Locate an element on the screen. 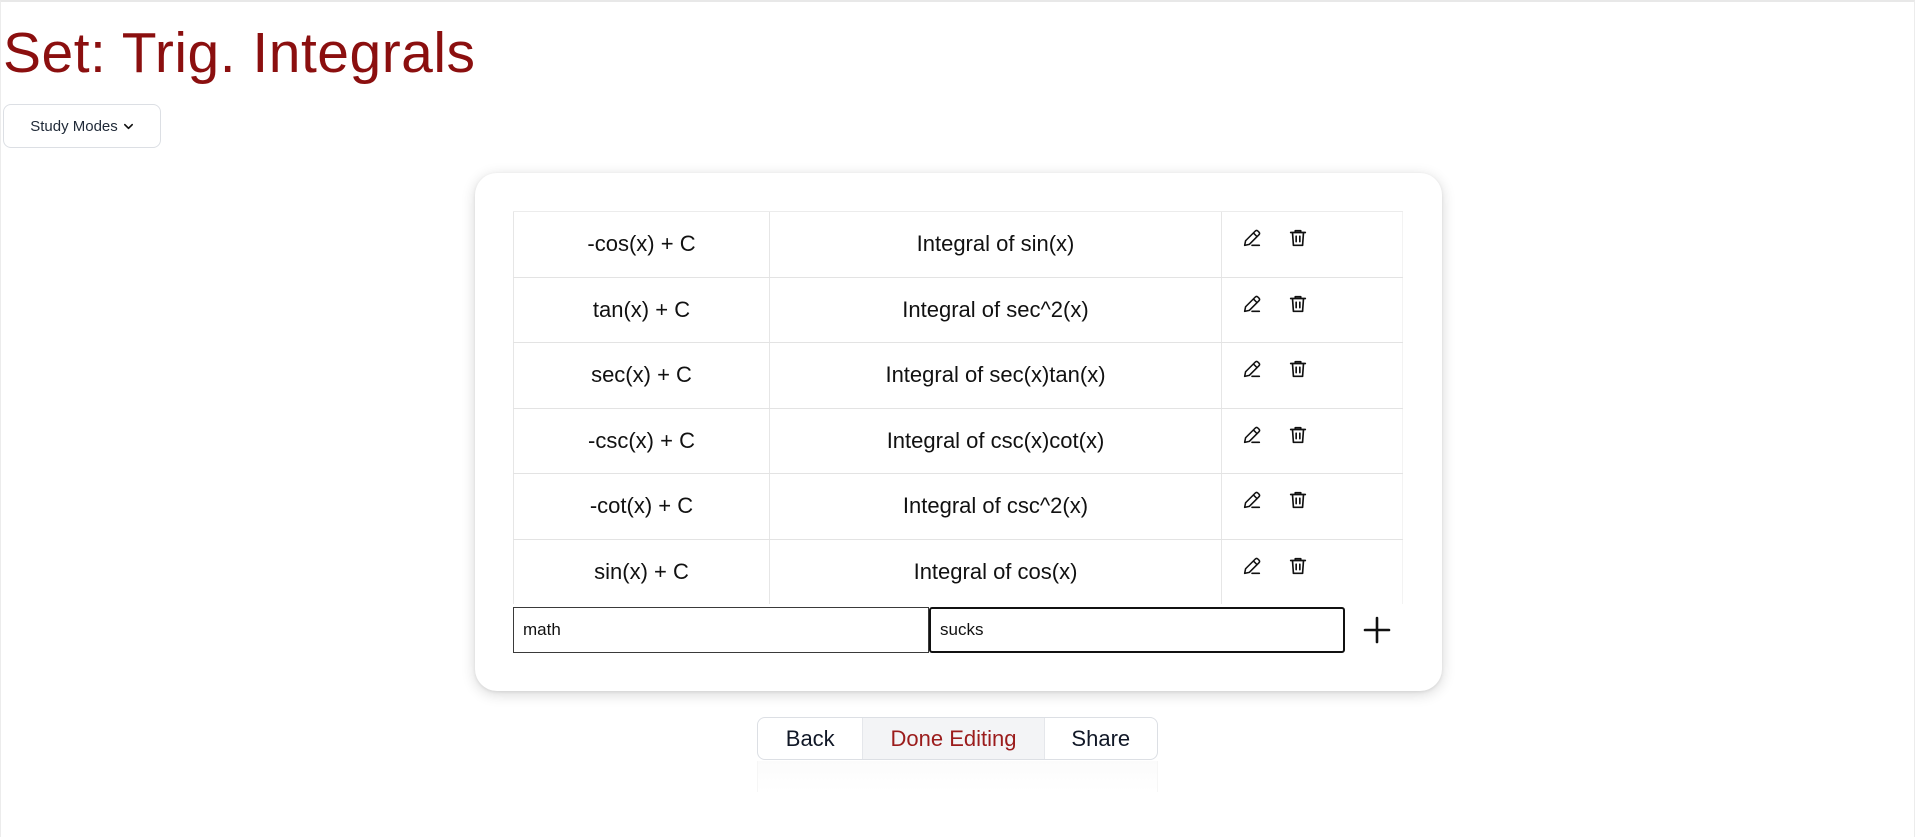 The width and height of the screenshot is (1915, 837). share-button: Share is located at coordinates (1101, 738).